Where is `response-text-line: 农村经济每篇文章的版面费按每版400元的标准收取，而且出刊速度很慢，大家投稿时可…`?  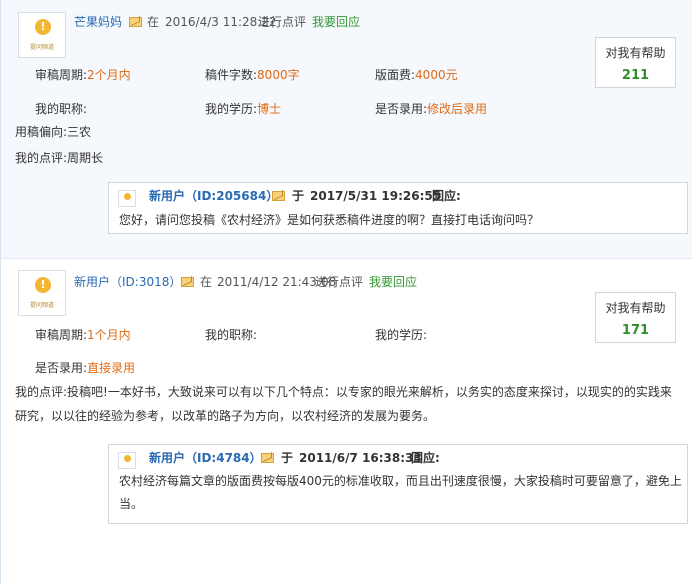
response-text-line: 农村经济每篇文章的版面费按每版400元的标准收取，而且出刊速度很慢，大家投稿时可… is located at coordinates (400, 481).